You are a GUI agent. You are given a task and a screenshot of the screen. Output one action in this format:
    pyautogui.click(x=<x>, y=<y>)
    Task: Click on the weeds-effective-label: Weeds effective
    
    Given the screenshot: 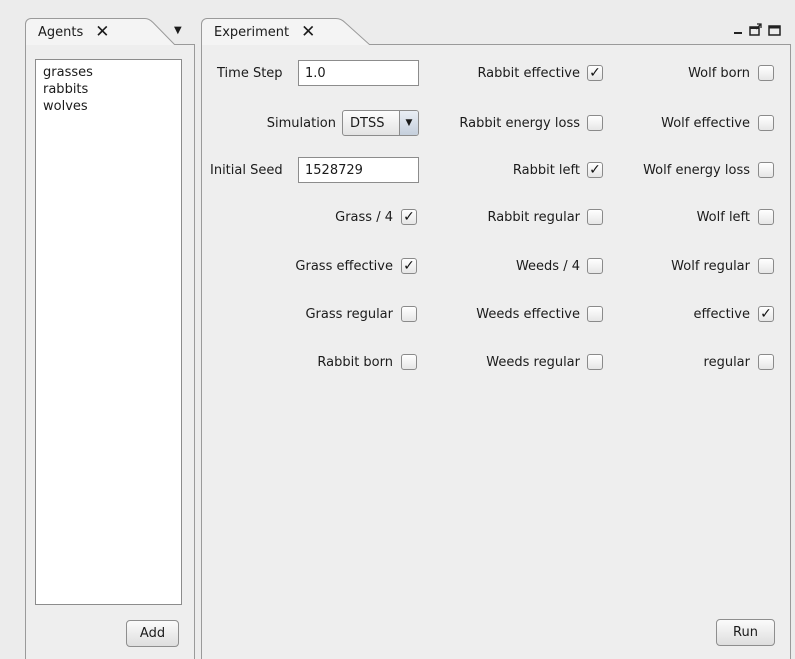 What is the action you would take?
    pyautogui.click(x=528, y=314)
    